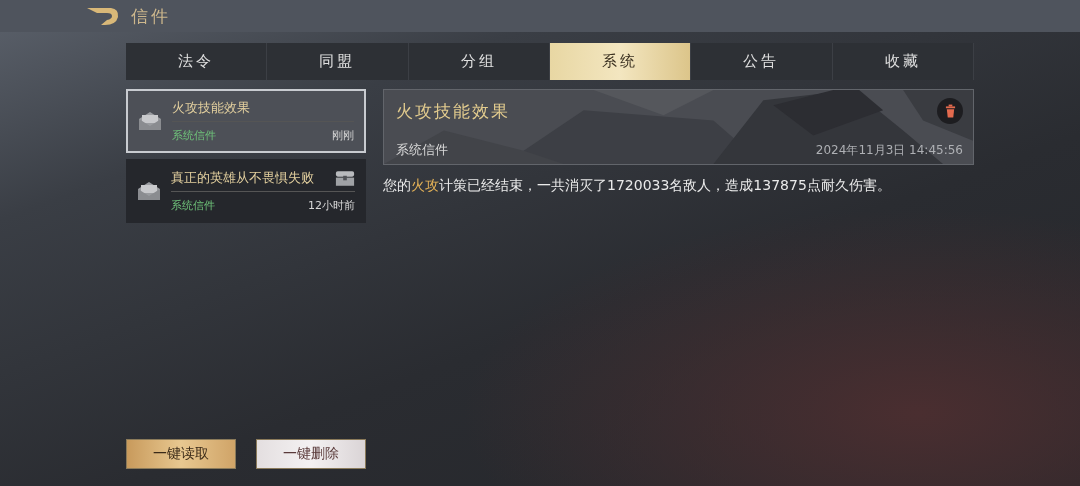 This screenshot has height=486, width=1080. Describe the element at coordinates (479, 61) in the screenshot. I see `tab: 分组` at that location.